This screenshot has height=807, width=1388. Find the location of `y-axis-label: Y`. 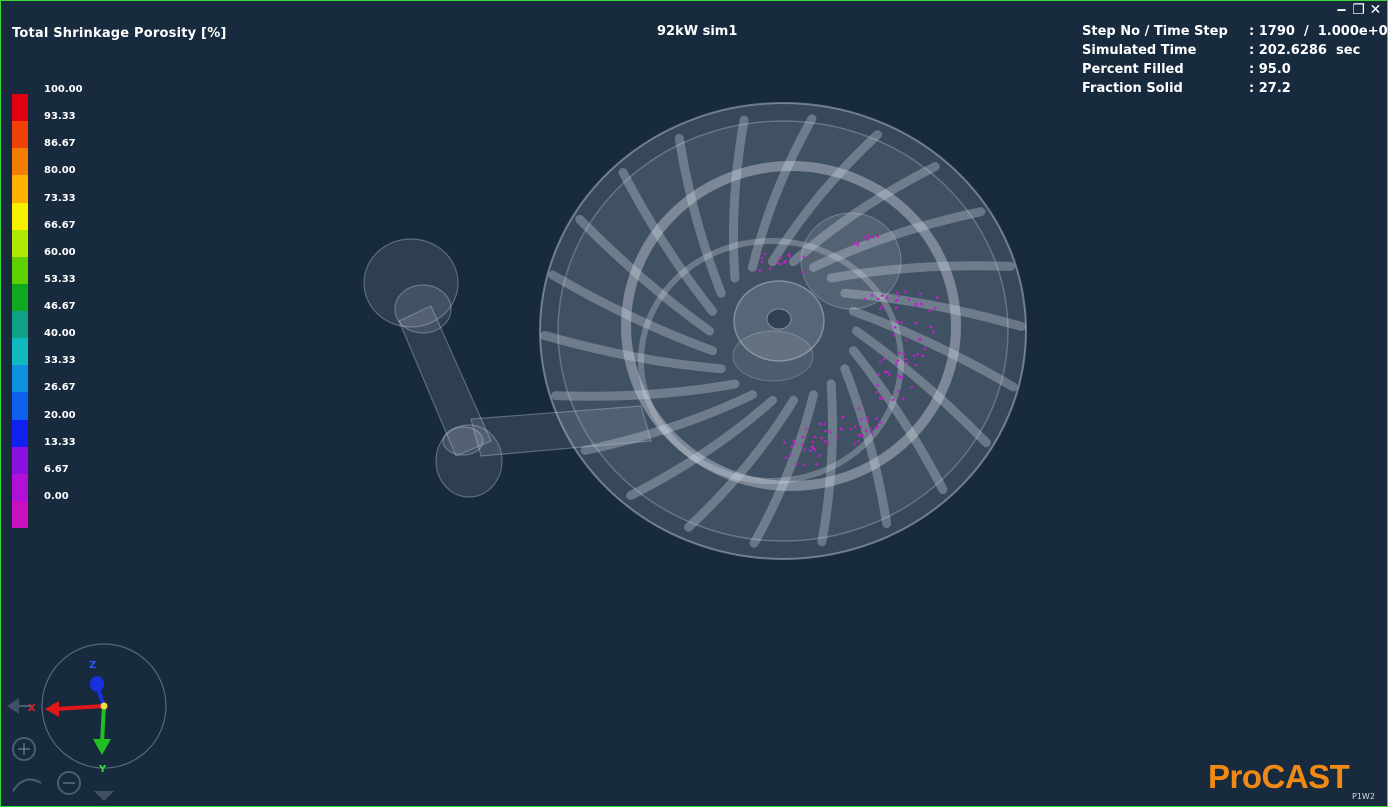

y-axis-label: Y is located at coordinates (102, 769).